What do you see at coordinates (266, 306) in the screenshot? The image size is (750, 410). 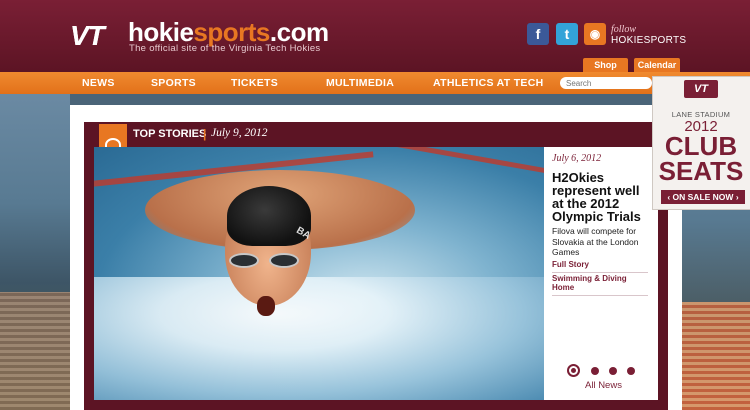 I see `swimmer-mouth` at bounding box center [266, 306].